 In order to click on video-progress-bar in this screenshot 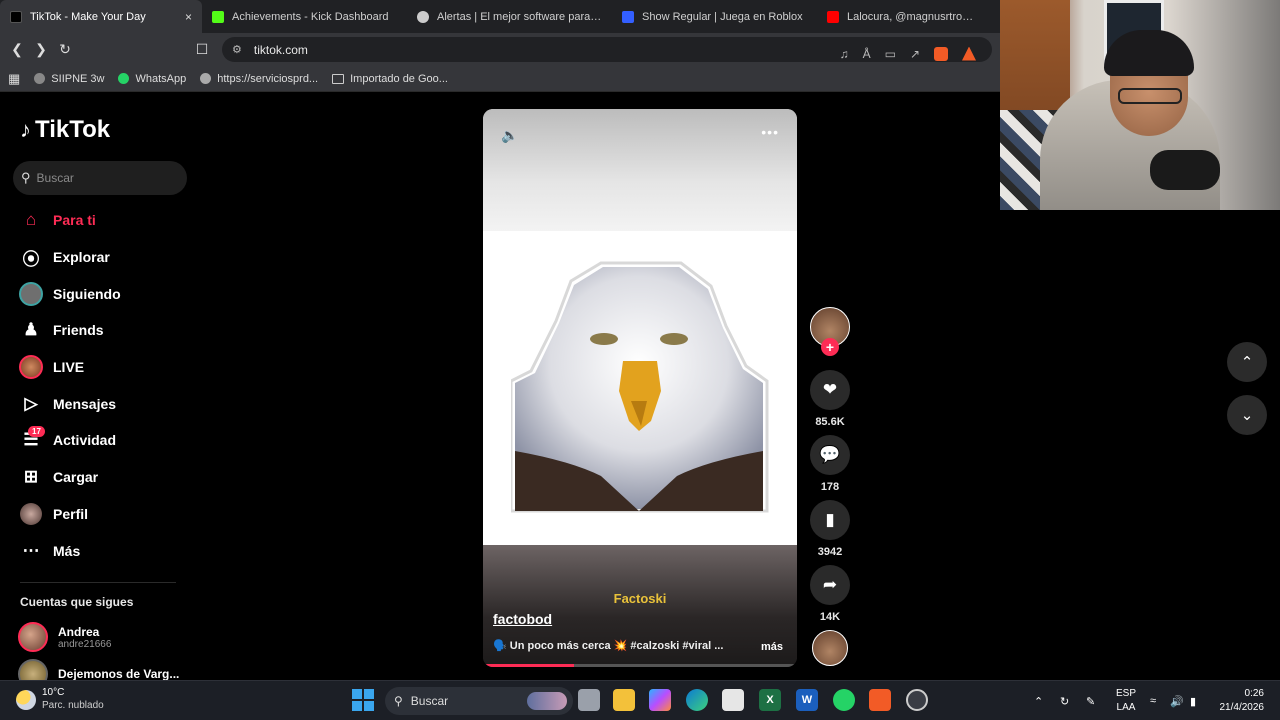, I will do `click(640, 665)`.